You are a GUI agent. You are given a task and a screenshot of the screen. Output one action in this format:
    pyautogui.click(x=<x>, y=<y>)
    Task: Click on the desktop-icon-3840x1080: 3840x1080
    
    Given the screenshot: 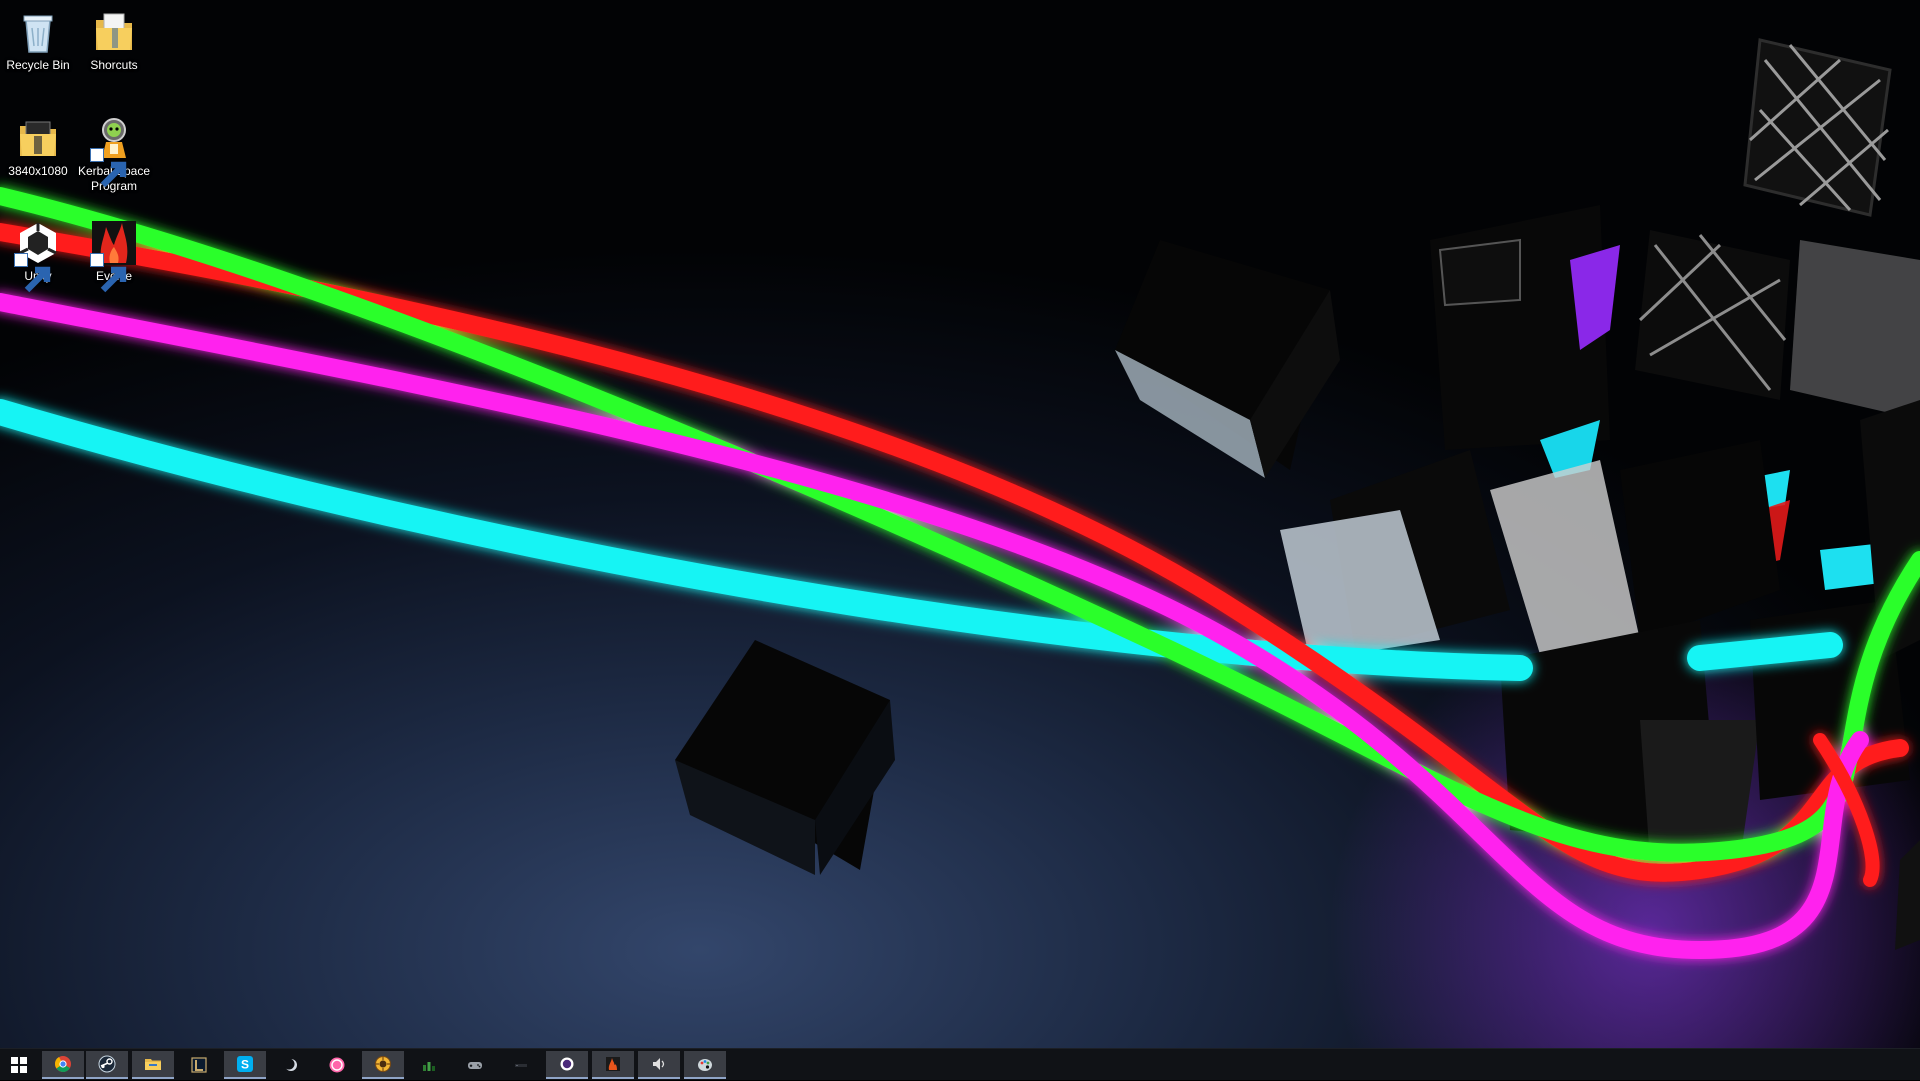 What is the action you would take?
    pyautogui.click(x=38, y=144)
    